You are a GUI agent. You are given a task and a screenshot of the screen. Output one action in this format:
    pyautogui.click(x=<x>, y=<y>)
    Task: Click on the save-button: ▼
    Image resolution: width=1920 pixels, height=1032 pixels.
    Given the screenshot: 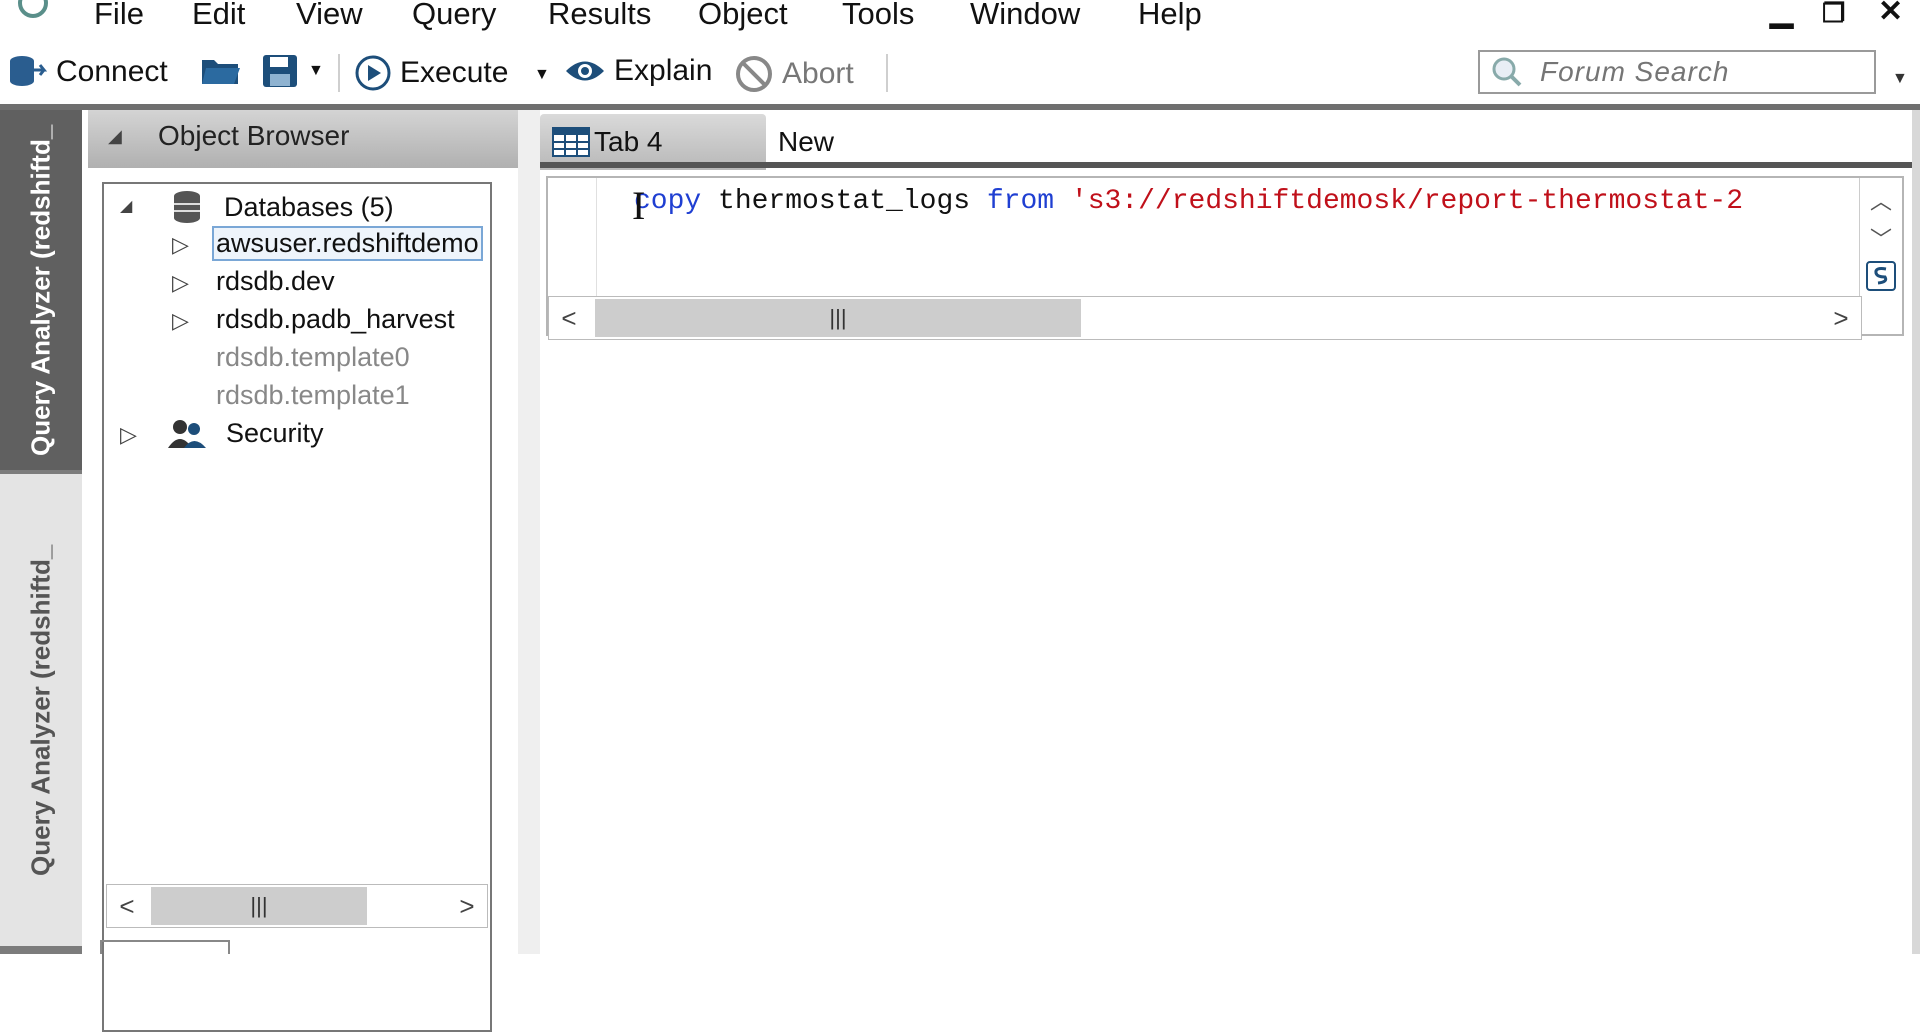 What is the action you would take?
    pyautogui.click(x=293, y=71)
    